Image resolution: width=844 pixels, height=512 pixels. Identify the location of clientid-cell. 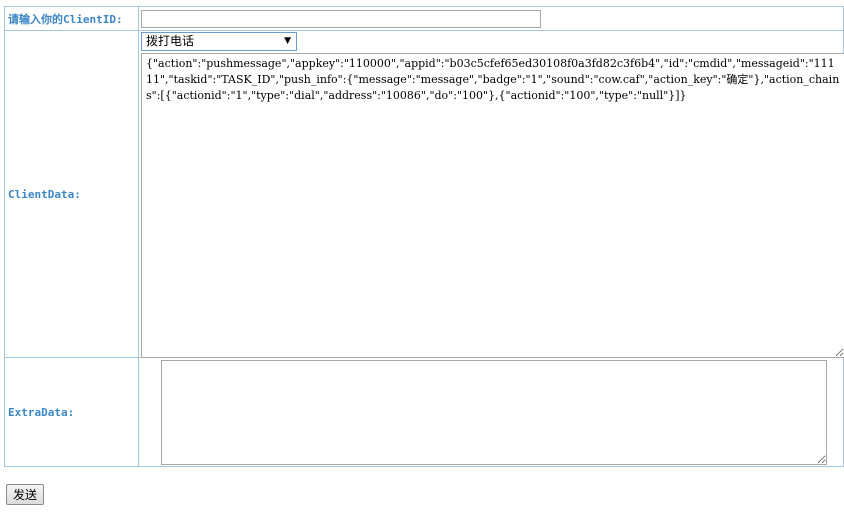
(491, 18).